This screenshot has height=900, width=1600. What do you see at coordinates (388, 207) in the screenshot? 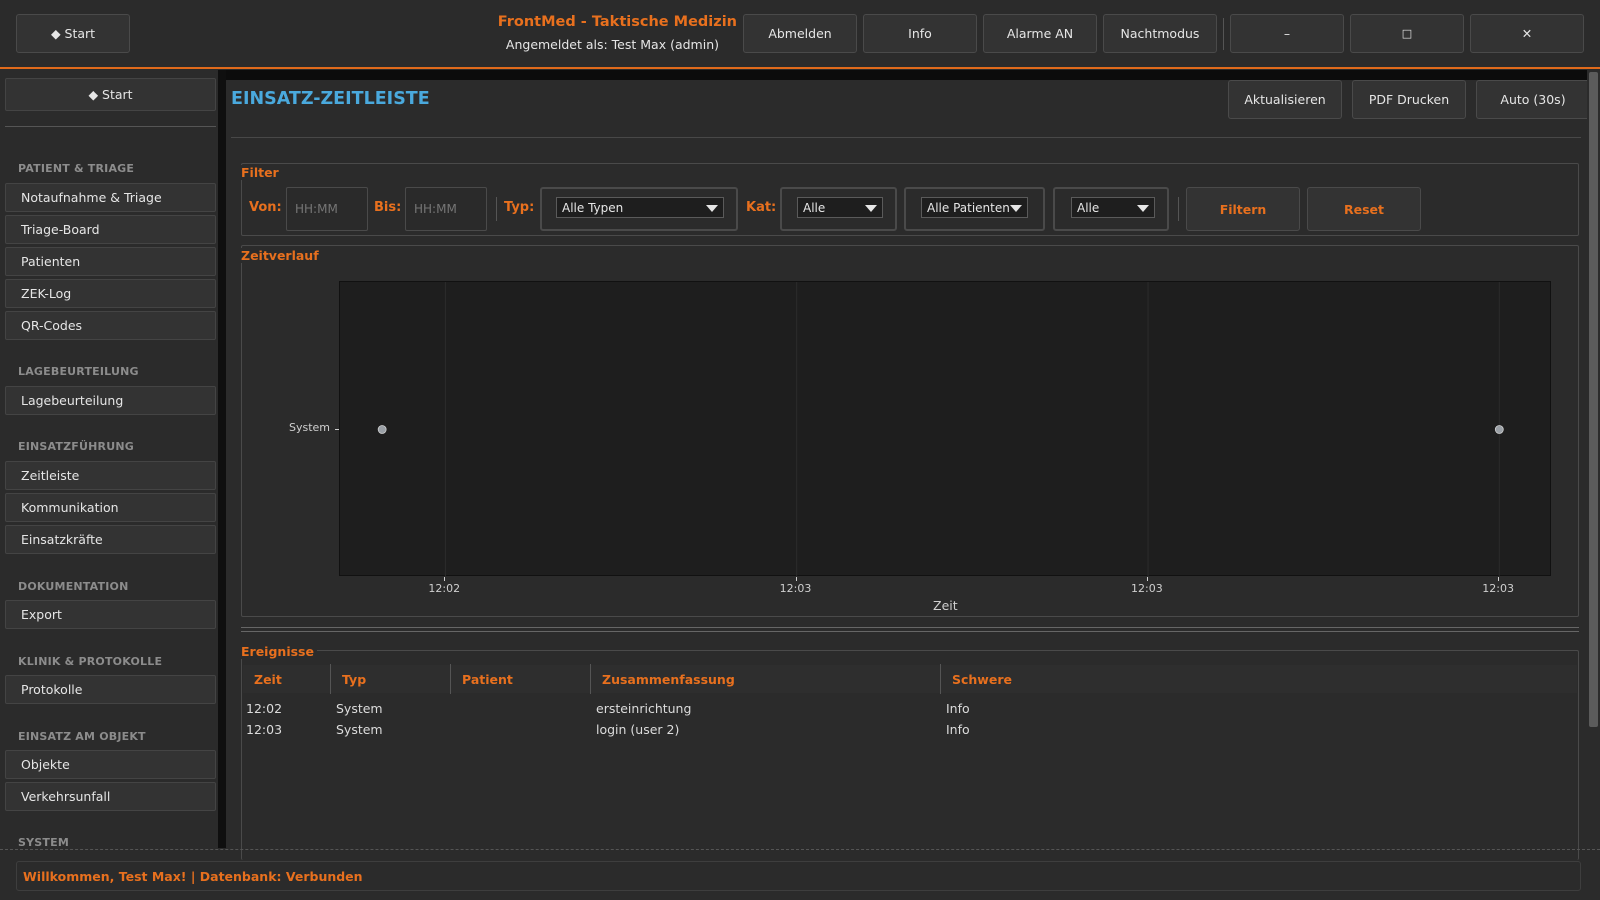
I see `bis-label: Bis:` at bounding box center [388, 207].